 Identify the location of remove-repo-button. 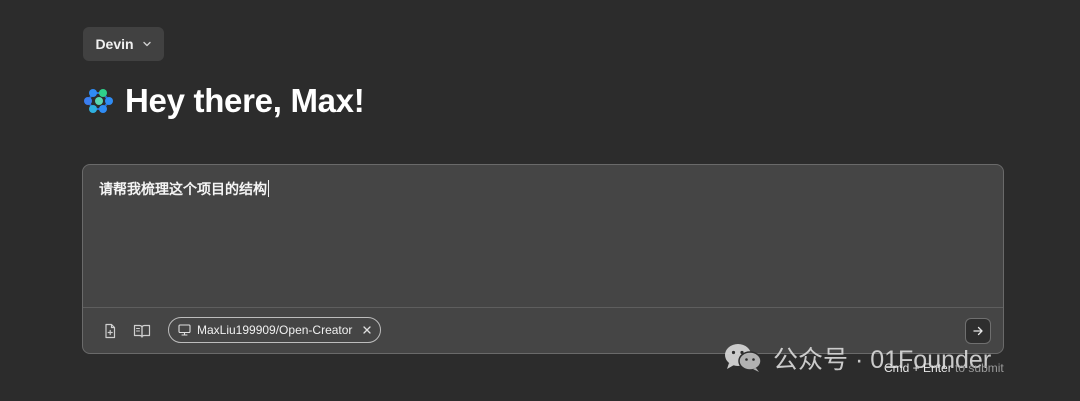
(367, 330).